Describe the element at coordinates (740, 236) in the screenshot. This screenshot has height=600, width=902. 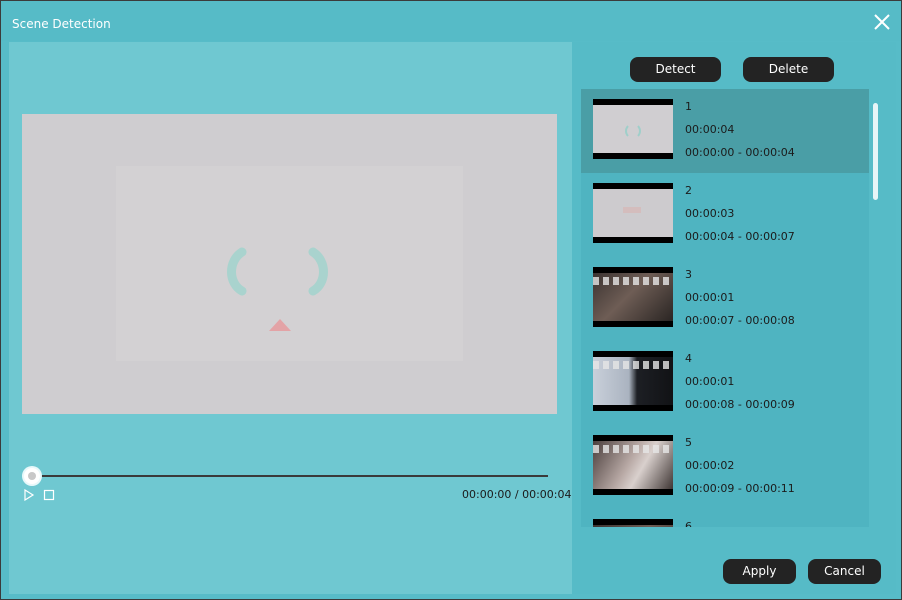
I see `scene-range: 00:00:04 - 00:00:07` at that location.